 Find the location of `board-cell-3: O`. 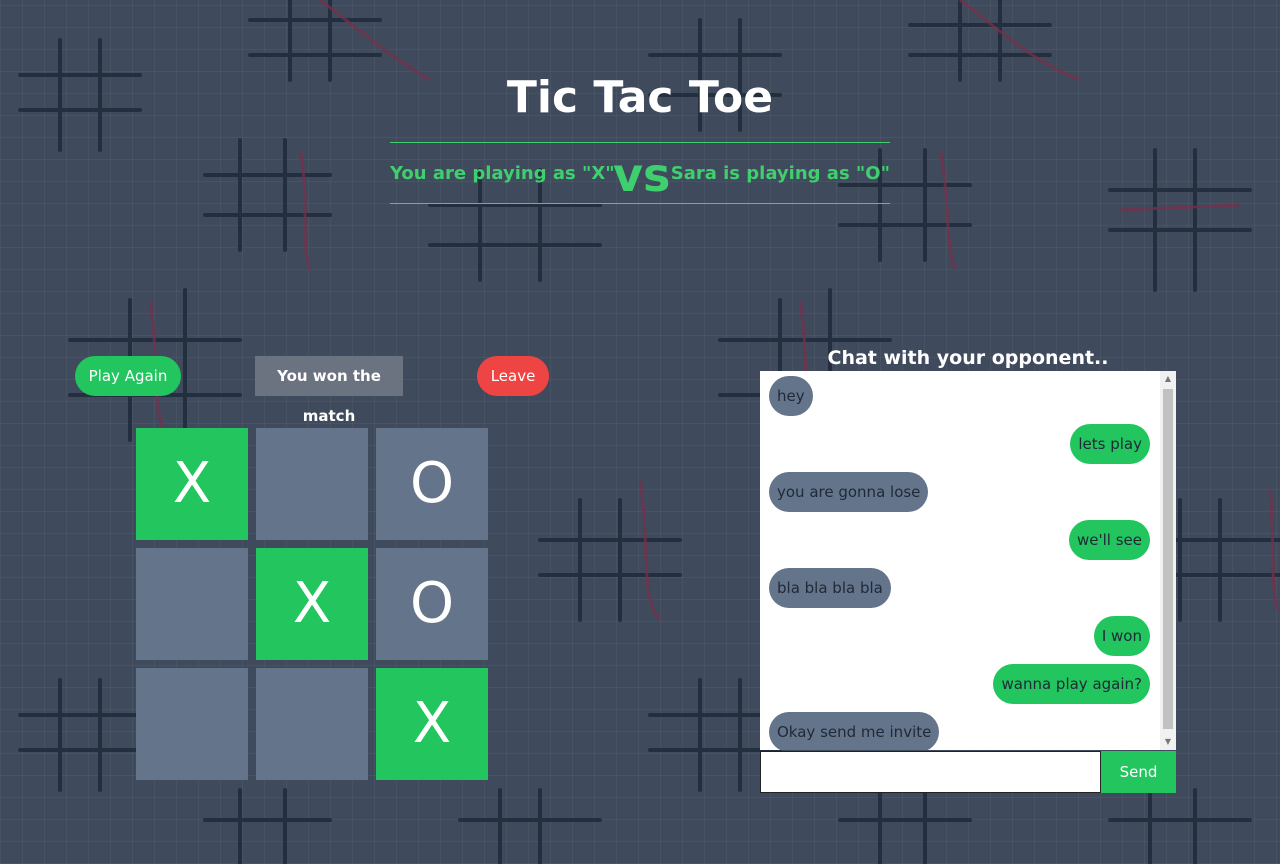

board-cell-3: O is located at coordinates (432, 484).